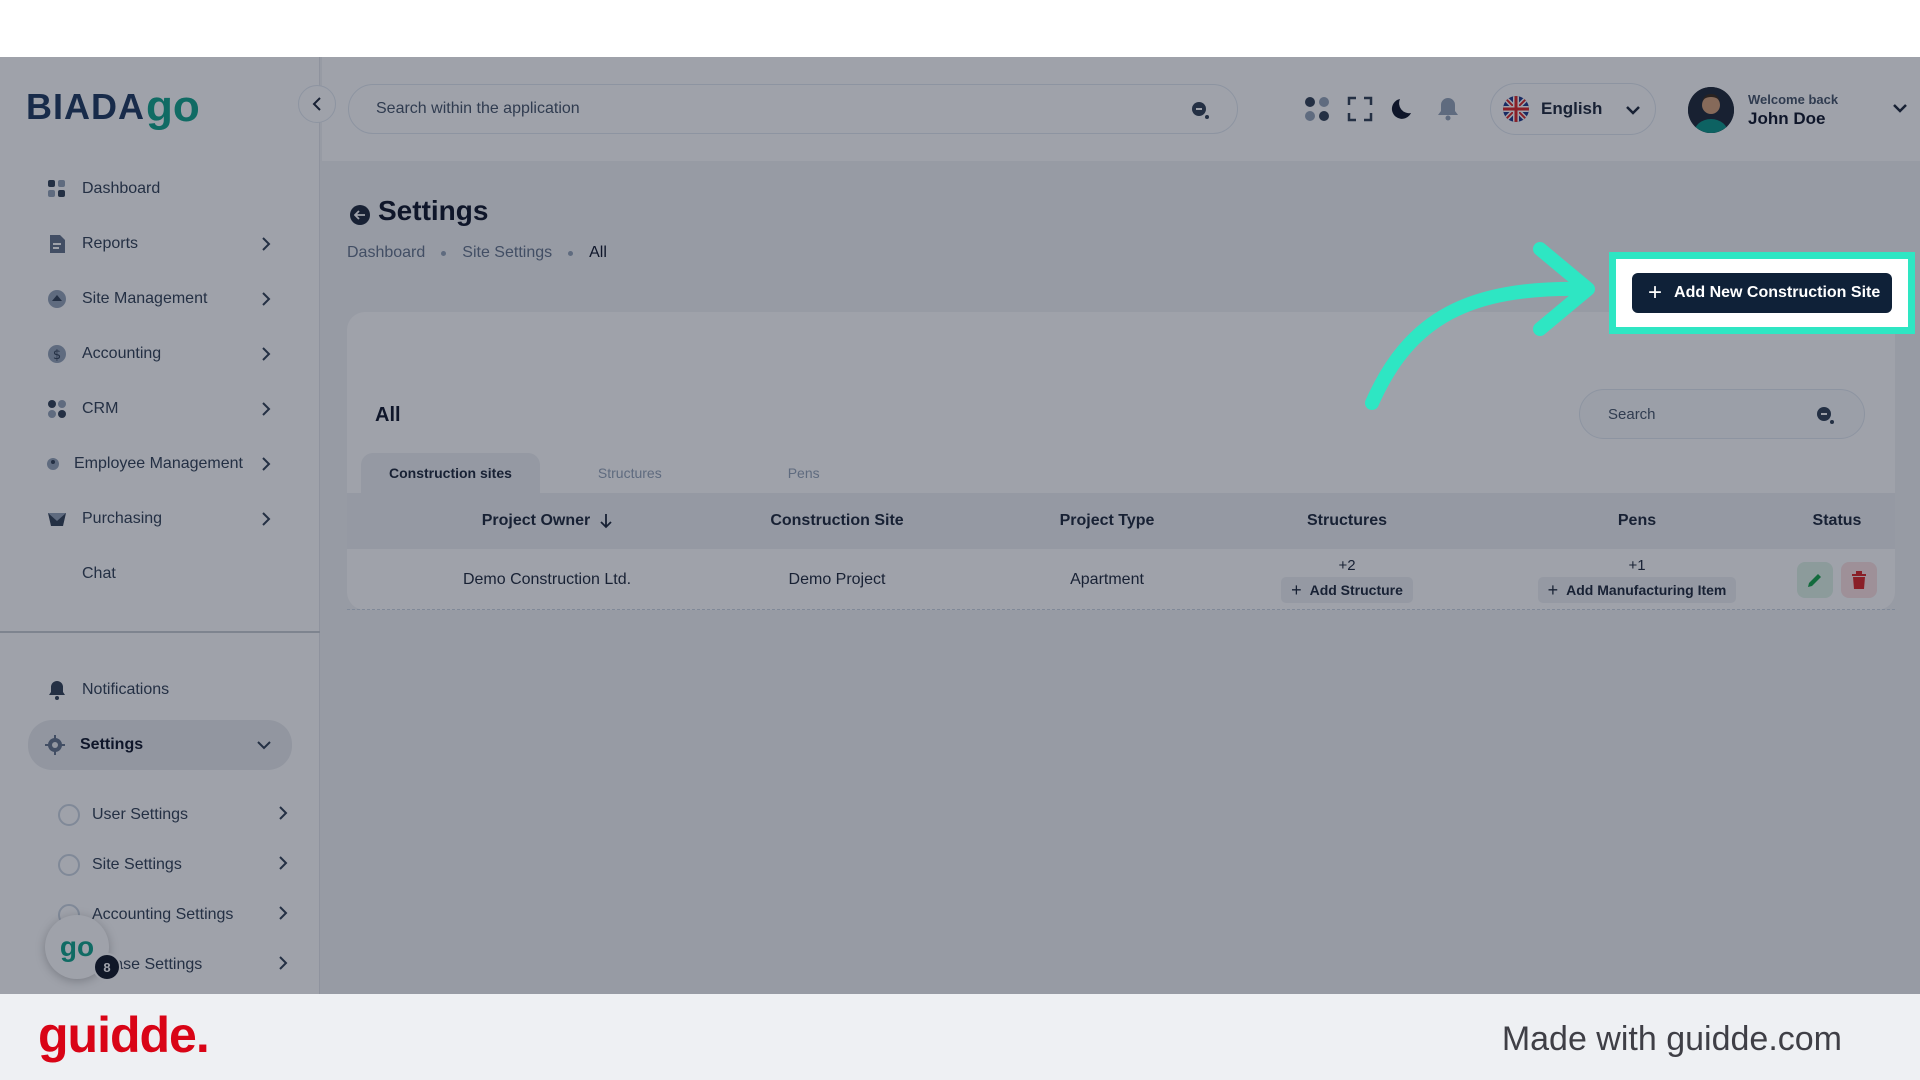  I want to click on radio-circle-icon, so click(69, 865).